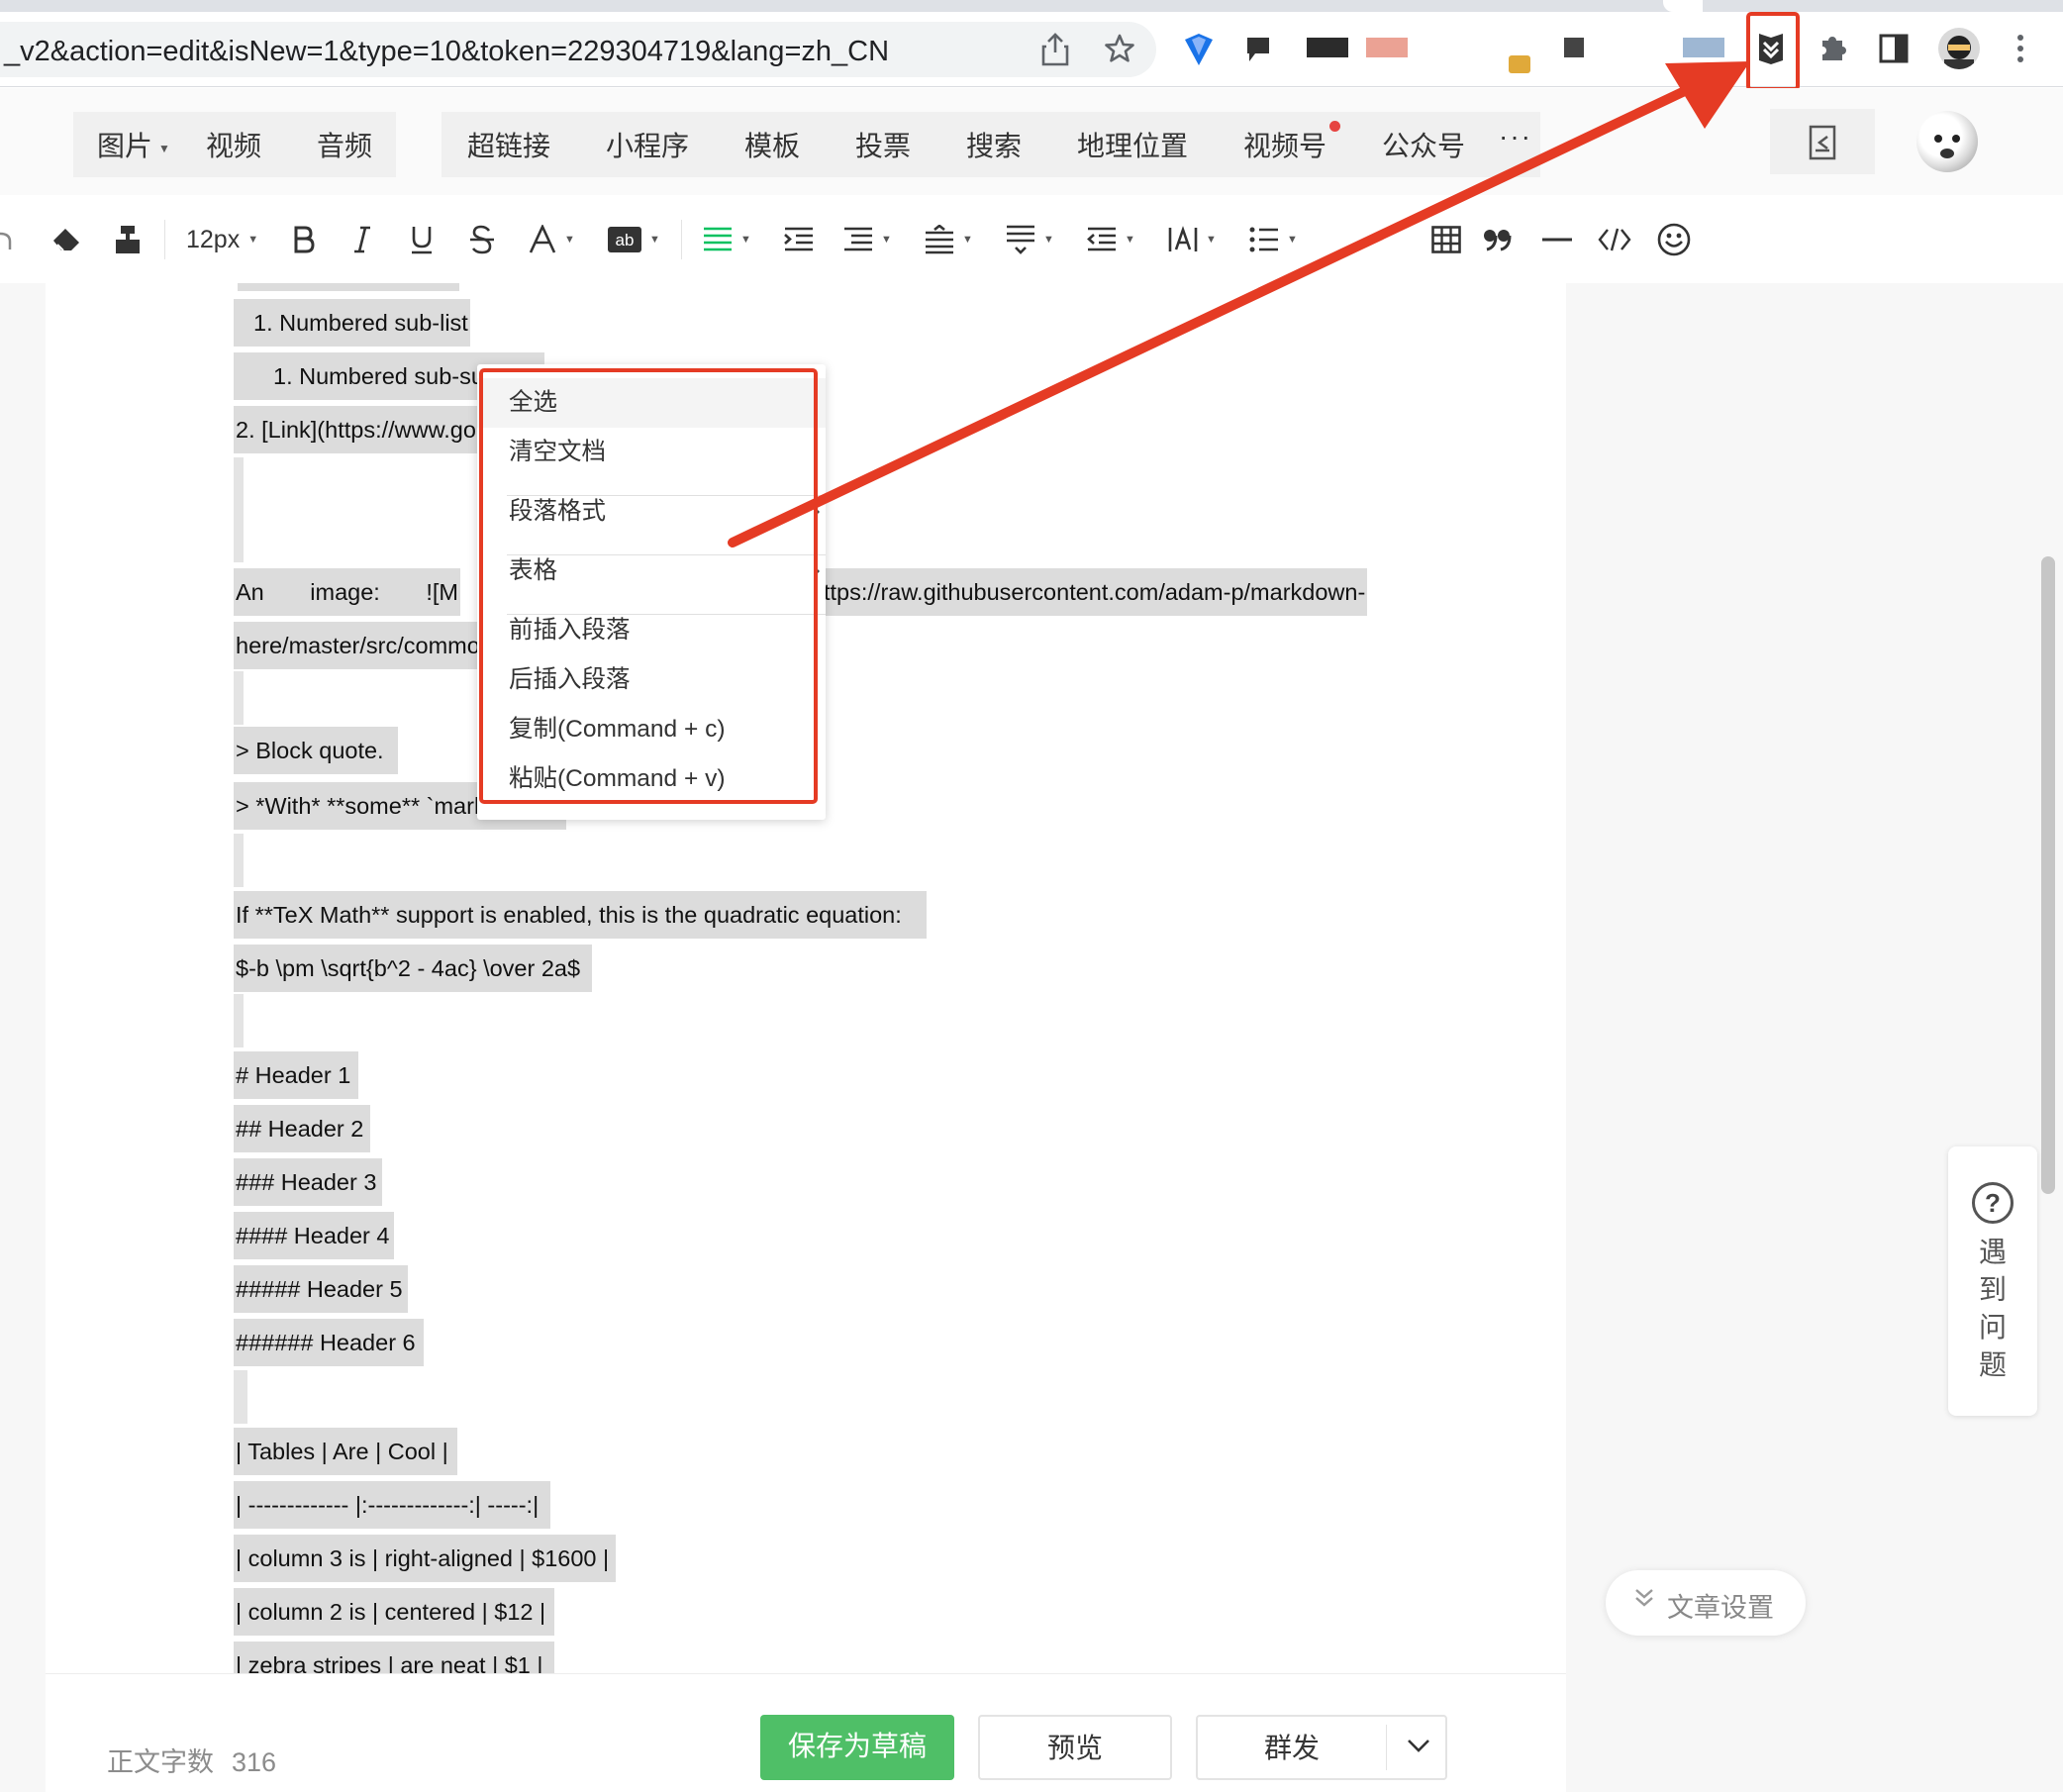 This screenshot has height=1792, width=2063. Describe the element at coordinates (222, 239) in the screenshot. I see `font-size-select: 12px ▼` at that location.